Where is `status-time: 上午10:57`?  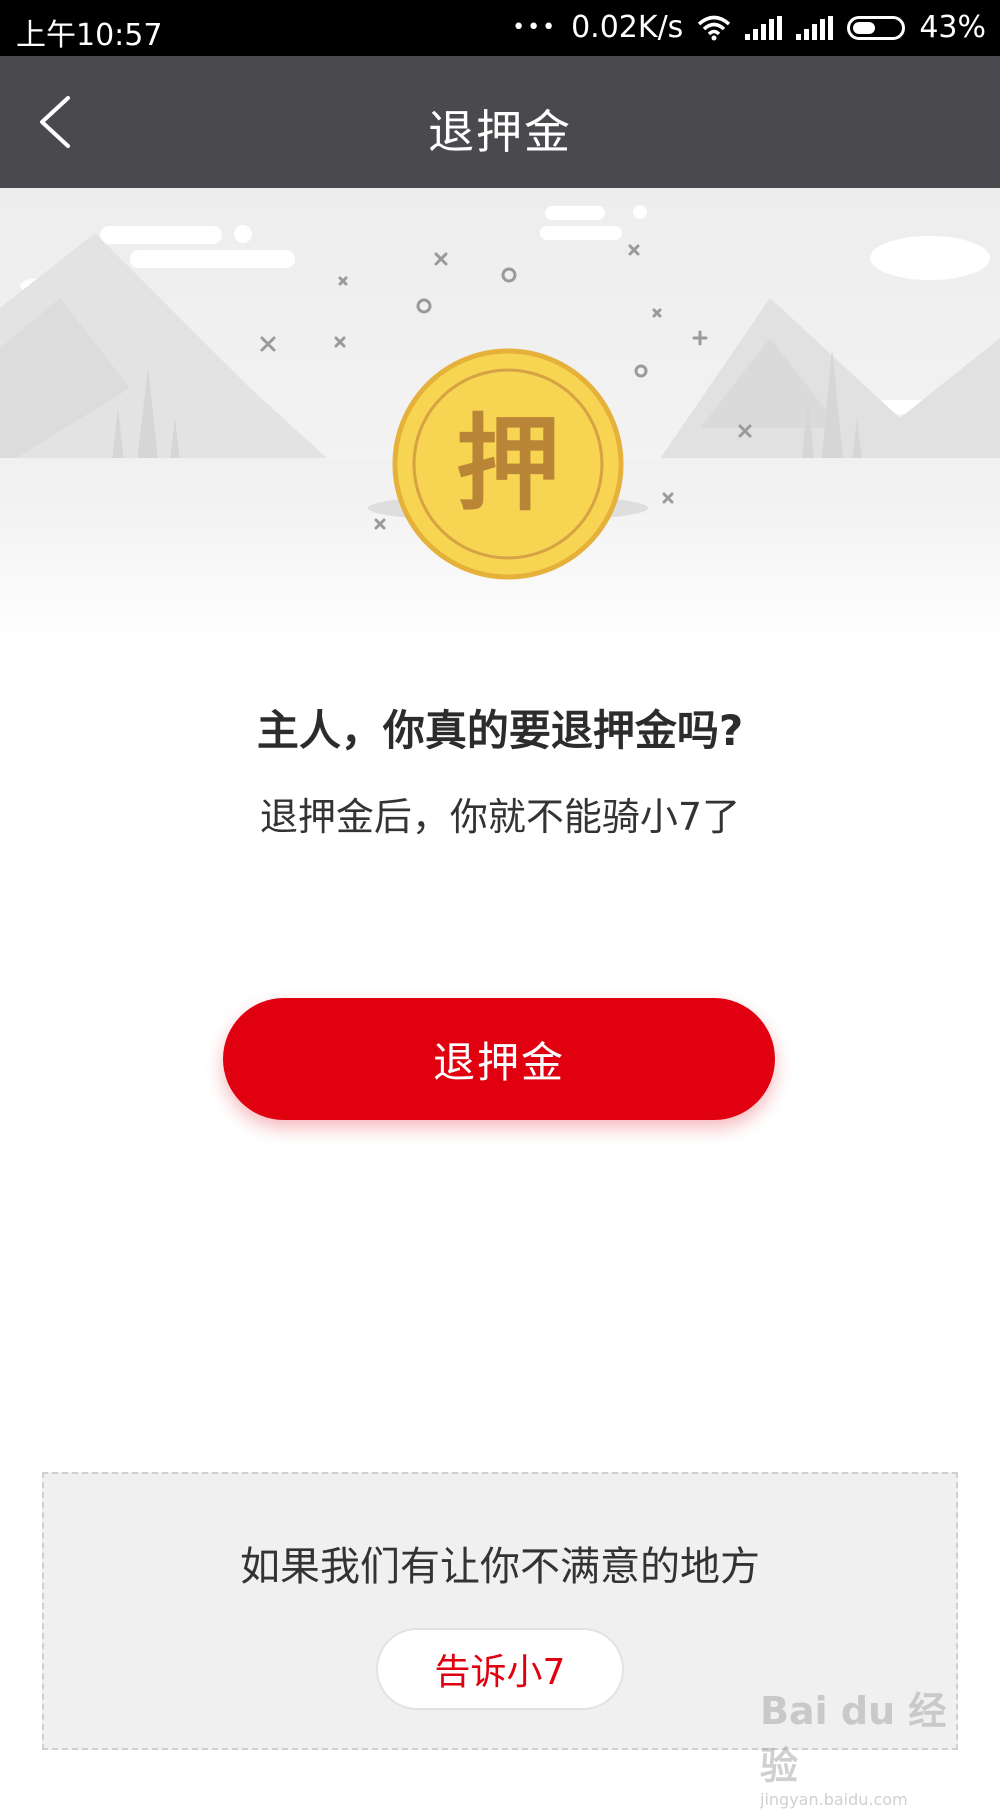 status-time: 上午10:57 is located at coordinates (89, 35).